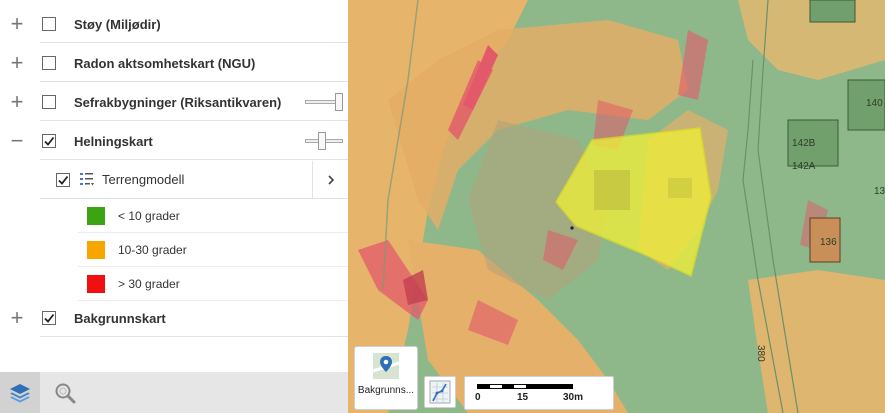  I want to click on house-number: 142B, so click(804, 143).